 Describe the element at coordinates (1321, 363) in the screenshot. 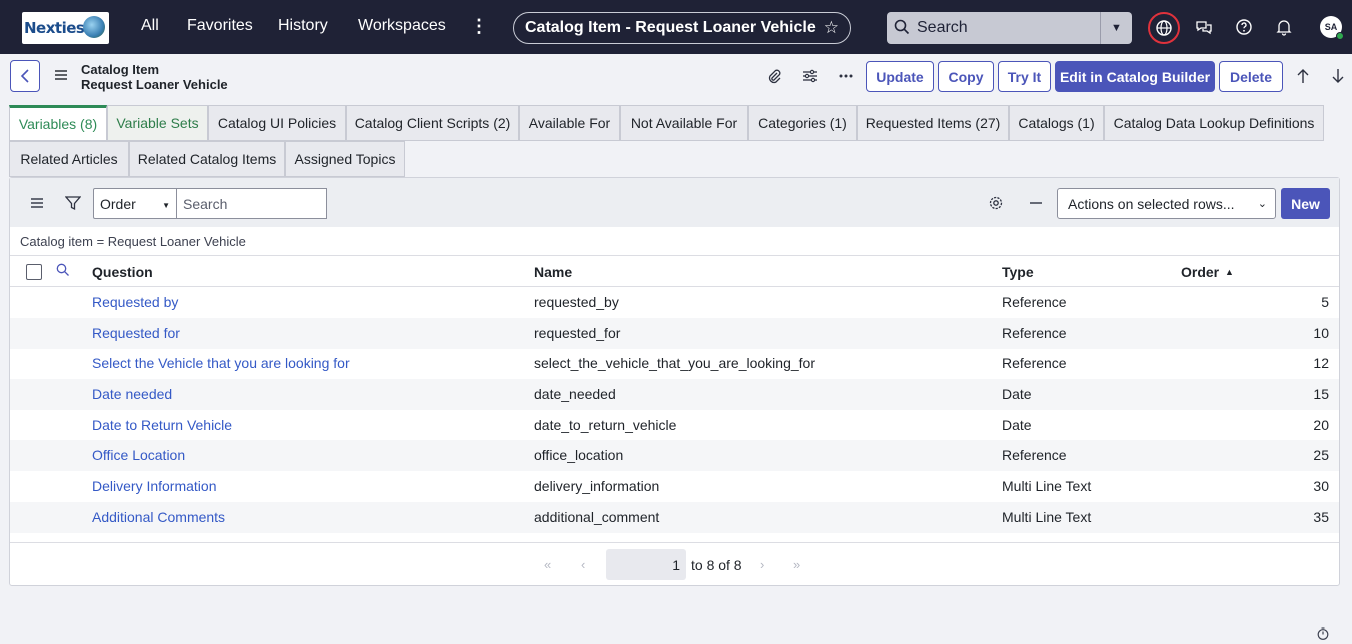

I see `cell-order: 12` at that location.